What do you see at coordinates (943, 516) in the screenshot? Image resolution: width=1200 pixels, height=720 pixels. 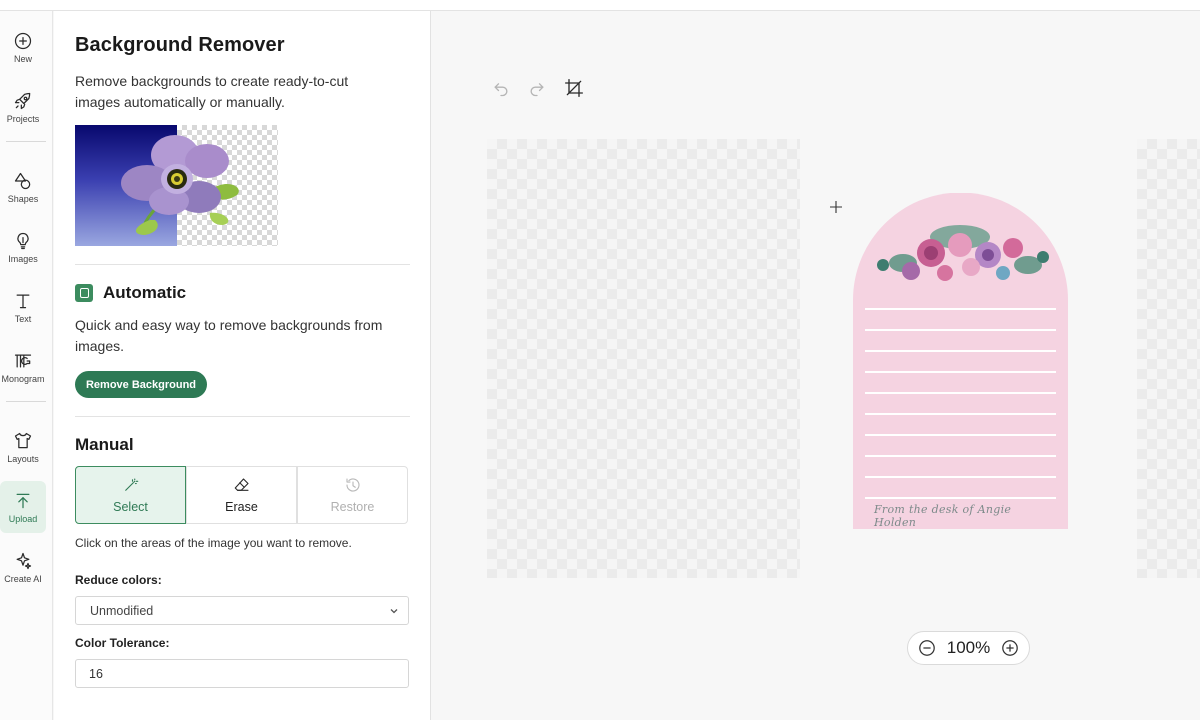 I see `card-signature-text: From the desk of Angie Holden` at bounding box center [943, 516].